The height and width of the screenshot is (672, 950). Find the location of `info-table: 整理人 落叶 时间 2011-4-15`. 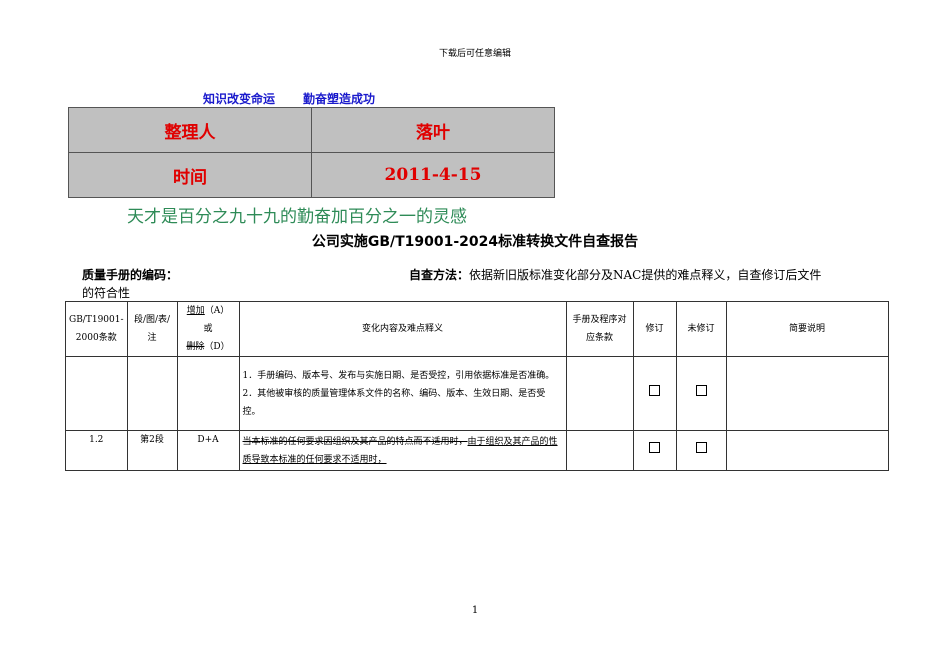

info-table: 整理人 落叶 时间 2011-4-15 is located at coordinates (311, 152).